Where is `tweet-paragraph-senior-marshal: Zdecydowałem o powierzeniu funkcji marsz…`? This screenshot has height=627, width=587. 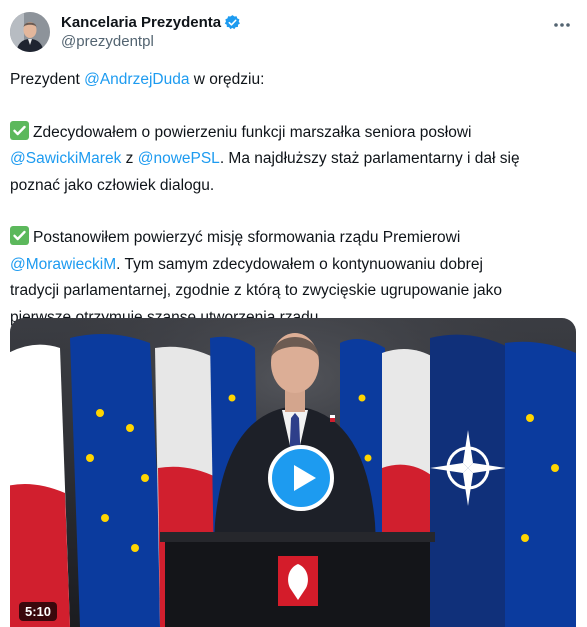 tweet-paragraph-senior-marshal: Zdecydowałem o powierzeniu funkcji marsz… is located at coordinates (293, 160).